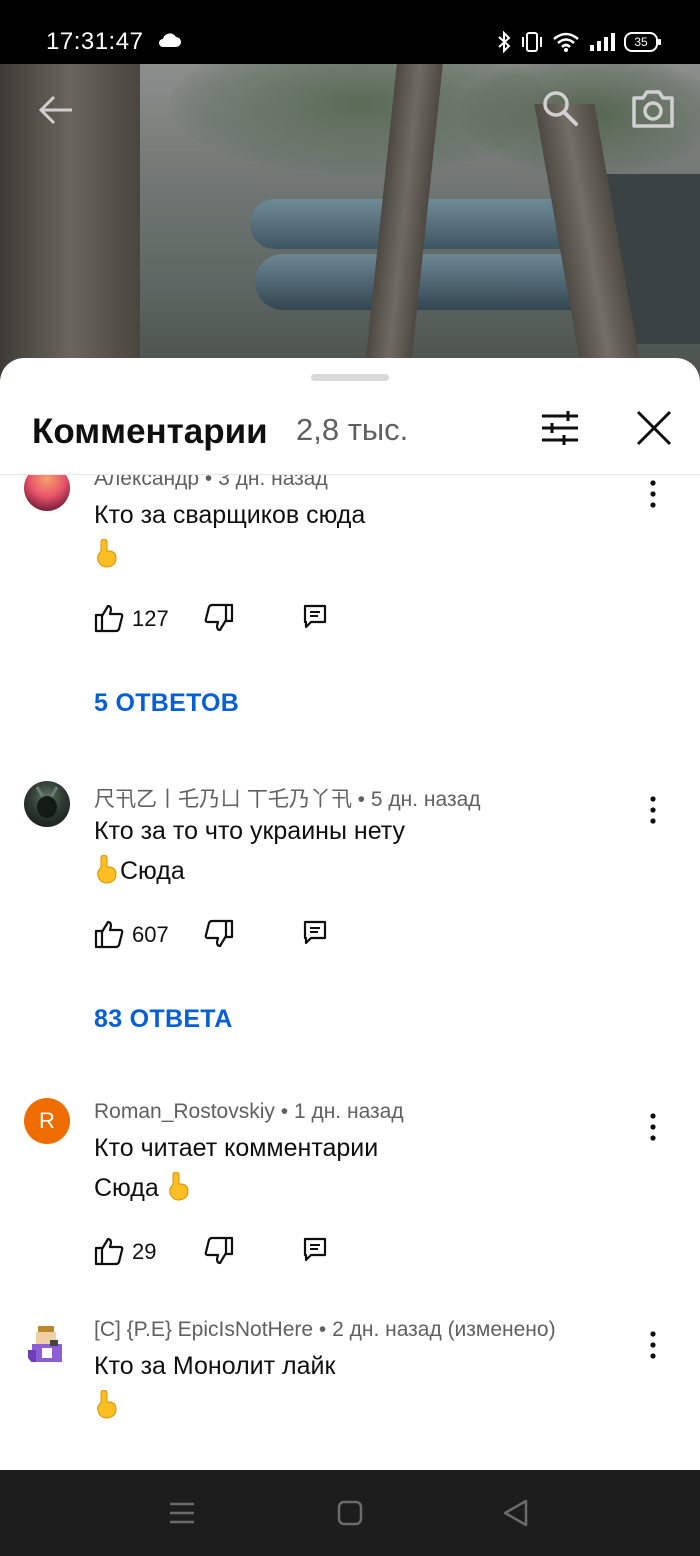 The height and width of the screenshot is (1556, 700). I want to click on sheet-title: Комментарии, so click(150, 431).